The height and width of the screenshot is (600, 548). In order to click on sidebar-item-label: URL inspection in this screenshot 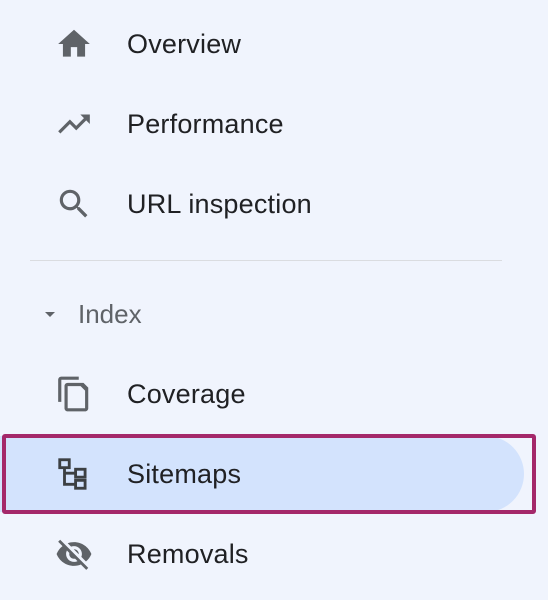, I will do `click(219, 203)`.